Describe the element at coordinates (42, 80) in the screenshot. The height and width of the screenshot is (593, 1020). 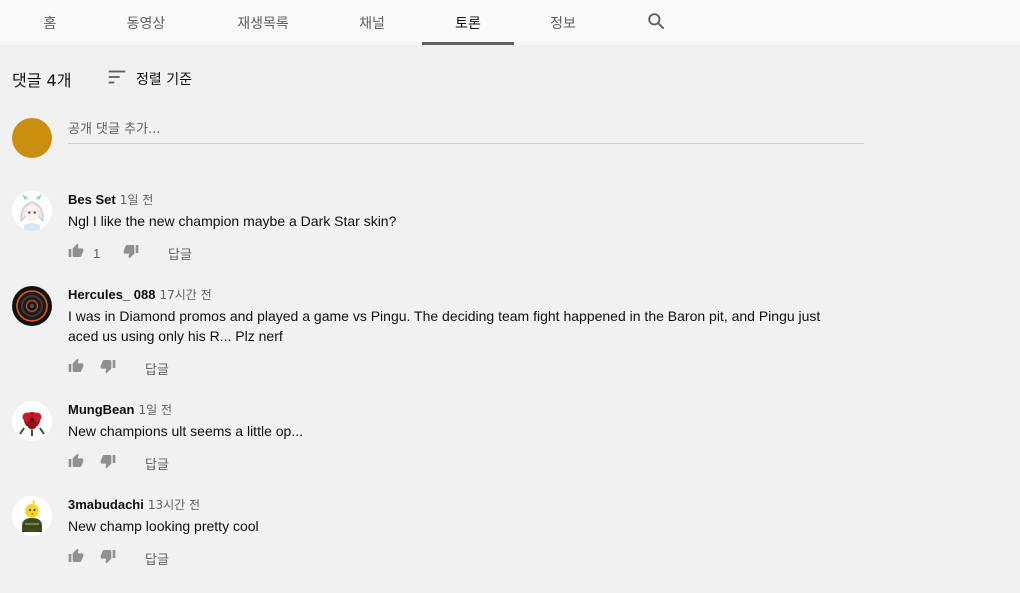
I see `comment-count: 댓글 4개` at that location.